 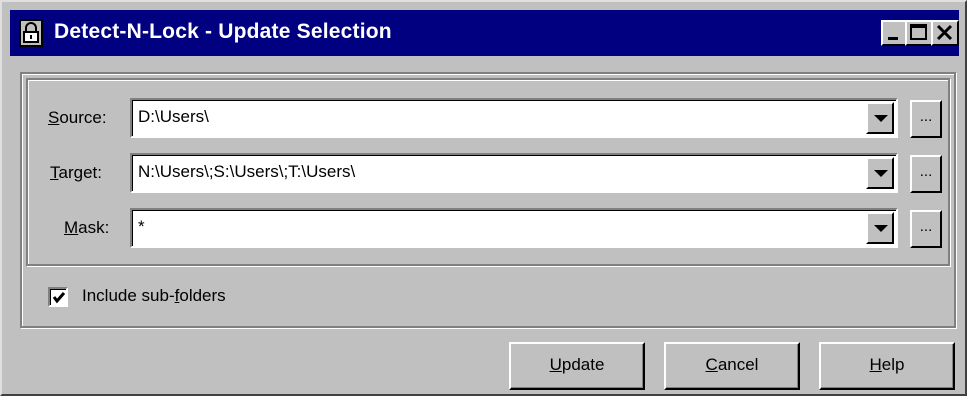 I want to click on help-button: Help, so click(x=887, y=366).